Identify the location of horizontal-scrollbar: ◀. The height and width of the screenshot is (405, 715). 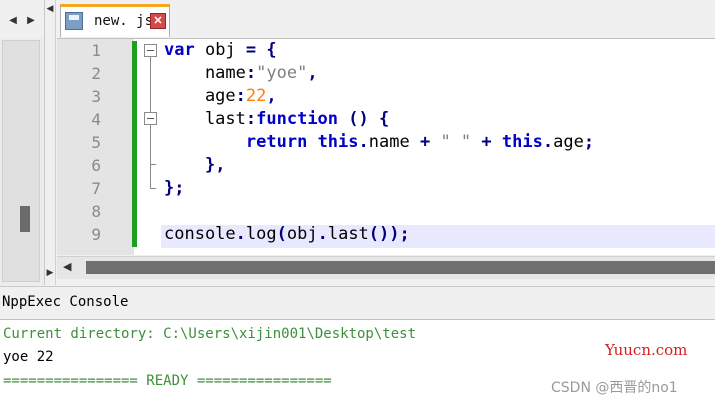
(386, 267).